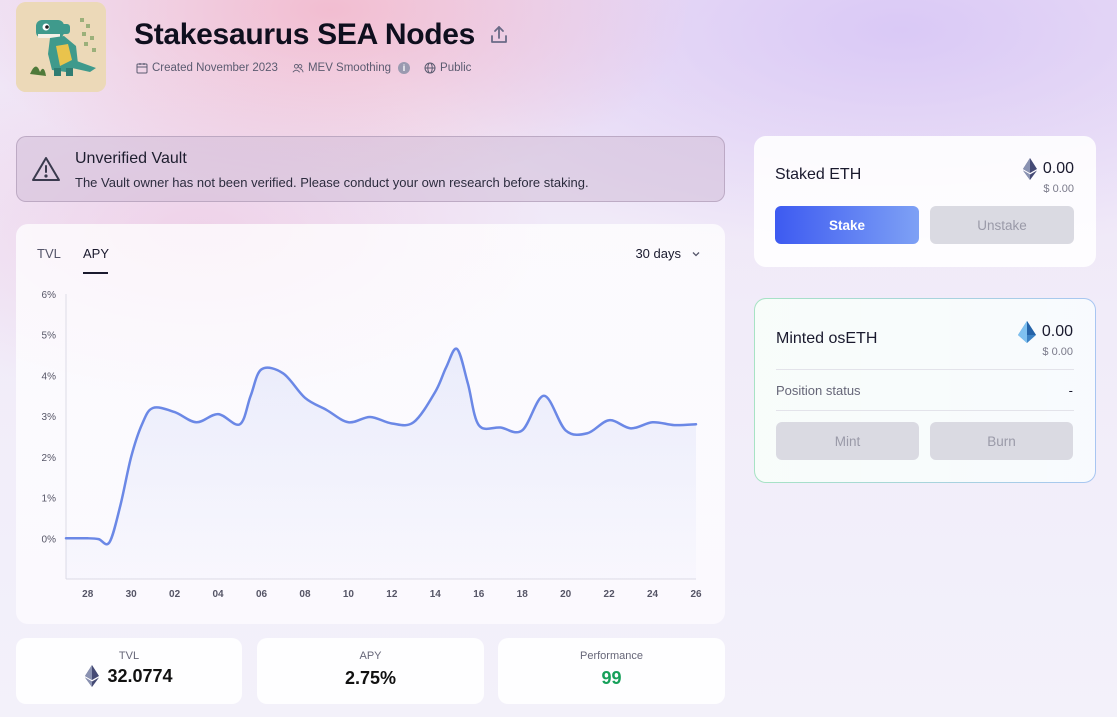 The image size is (1117, 717). What do you see at coordinates (349, 594) in the screenshot?
I see `x-tick-label: 10` at bounding box center [349, 594].